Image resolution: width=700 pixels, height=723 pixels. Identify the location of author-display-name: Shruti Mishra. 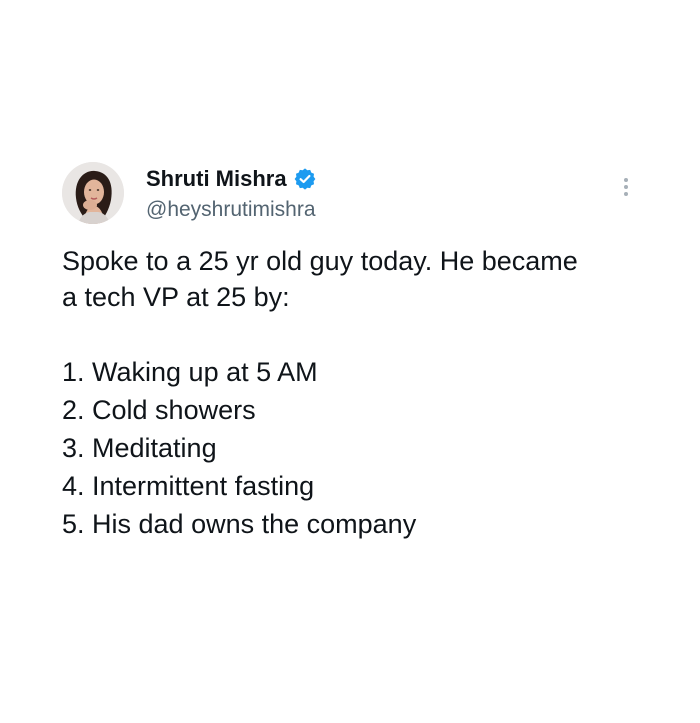
(216, 179).